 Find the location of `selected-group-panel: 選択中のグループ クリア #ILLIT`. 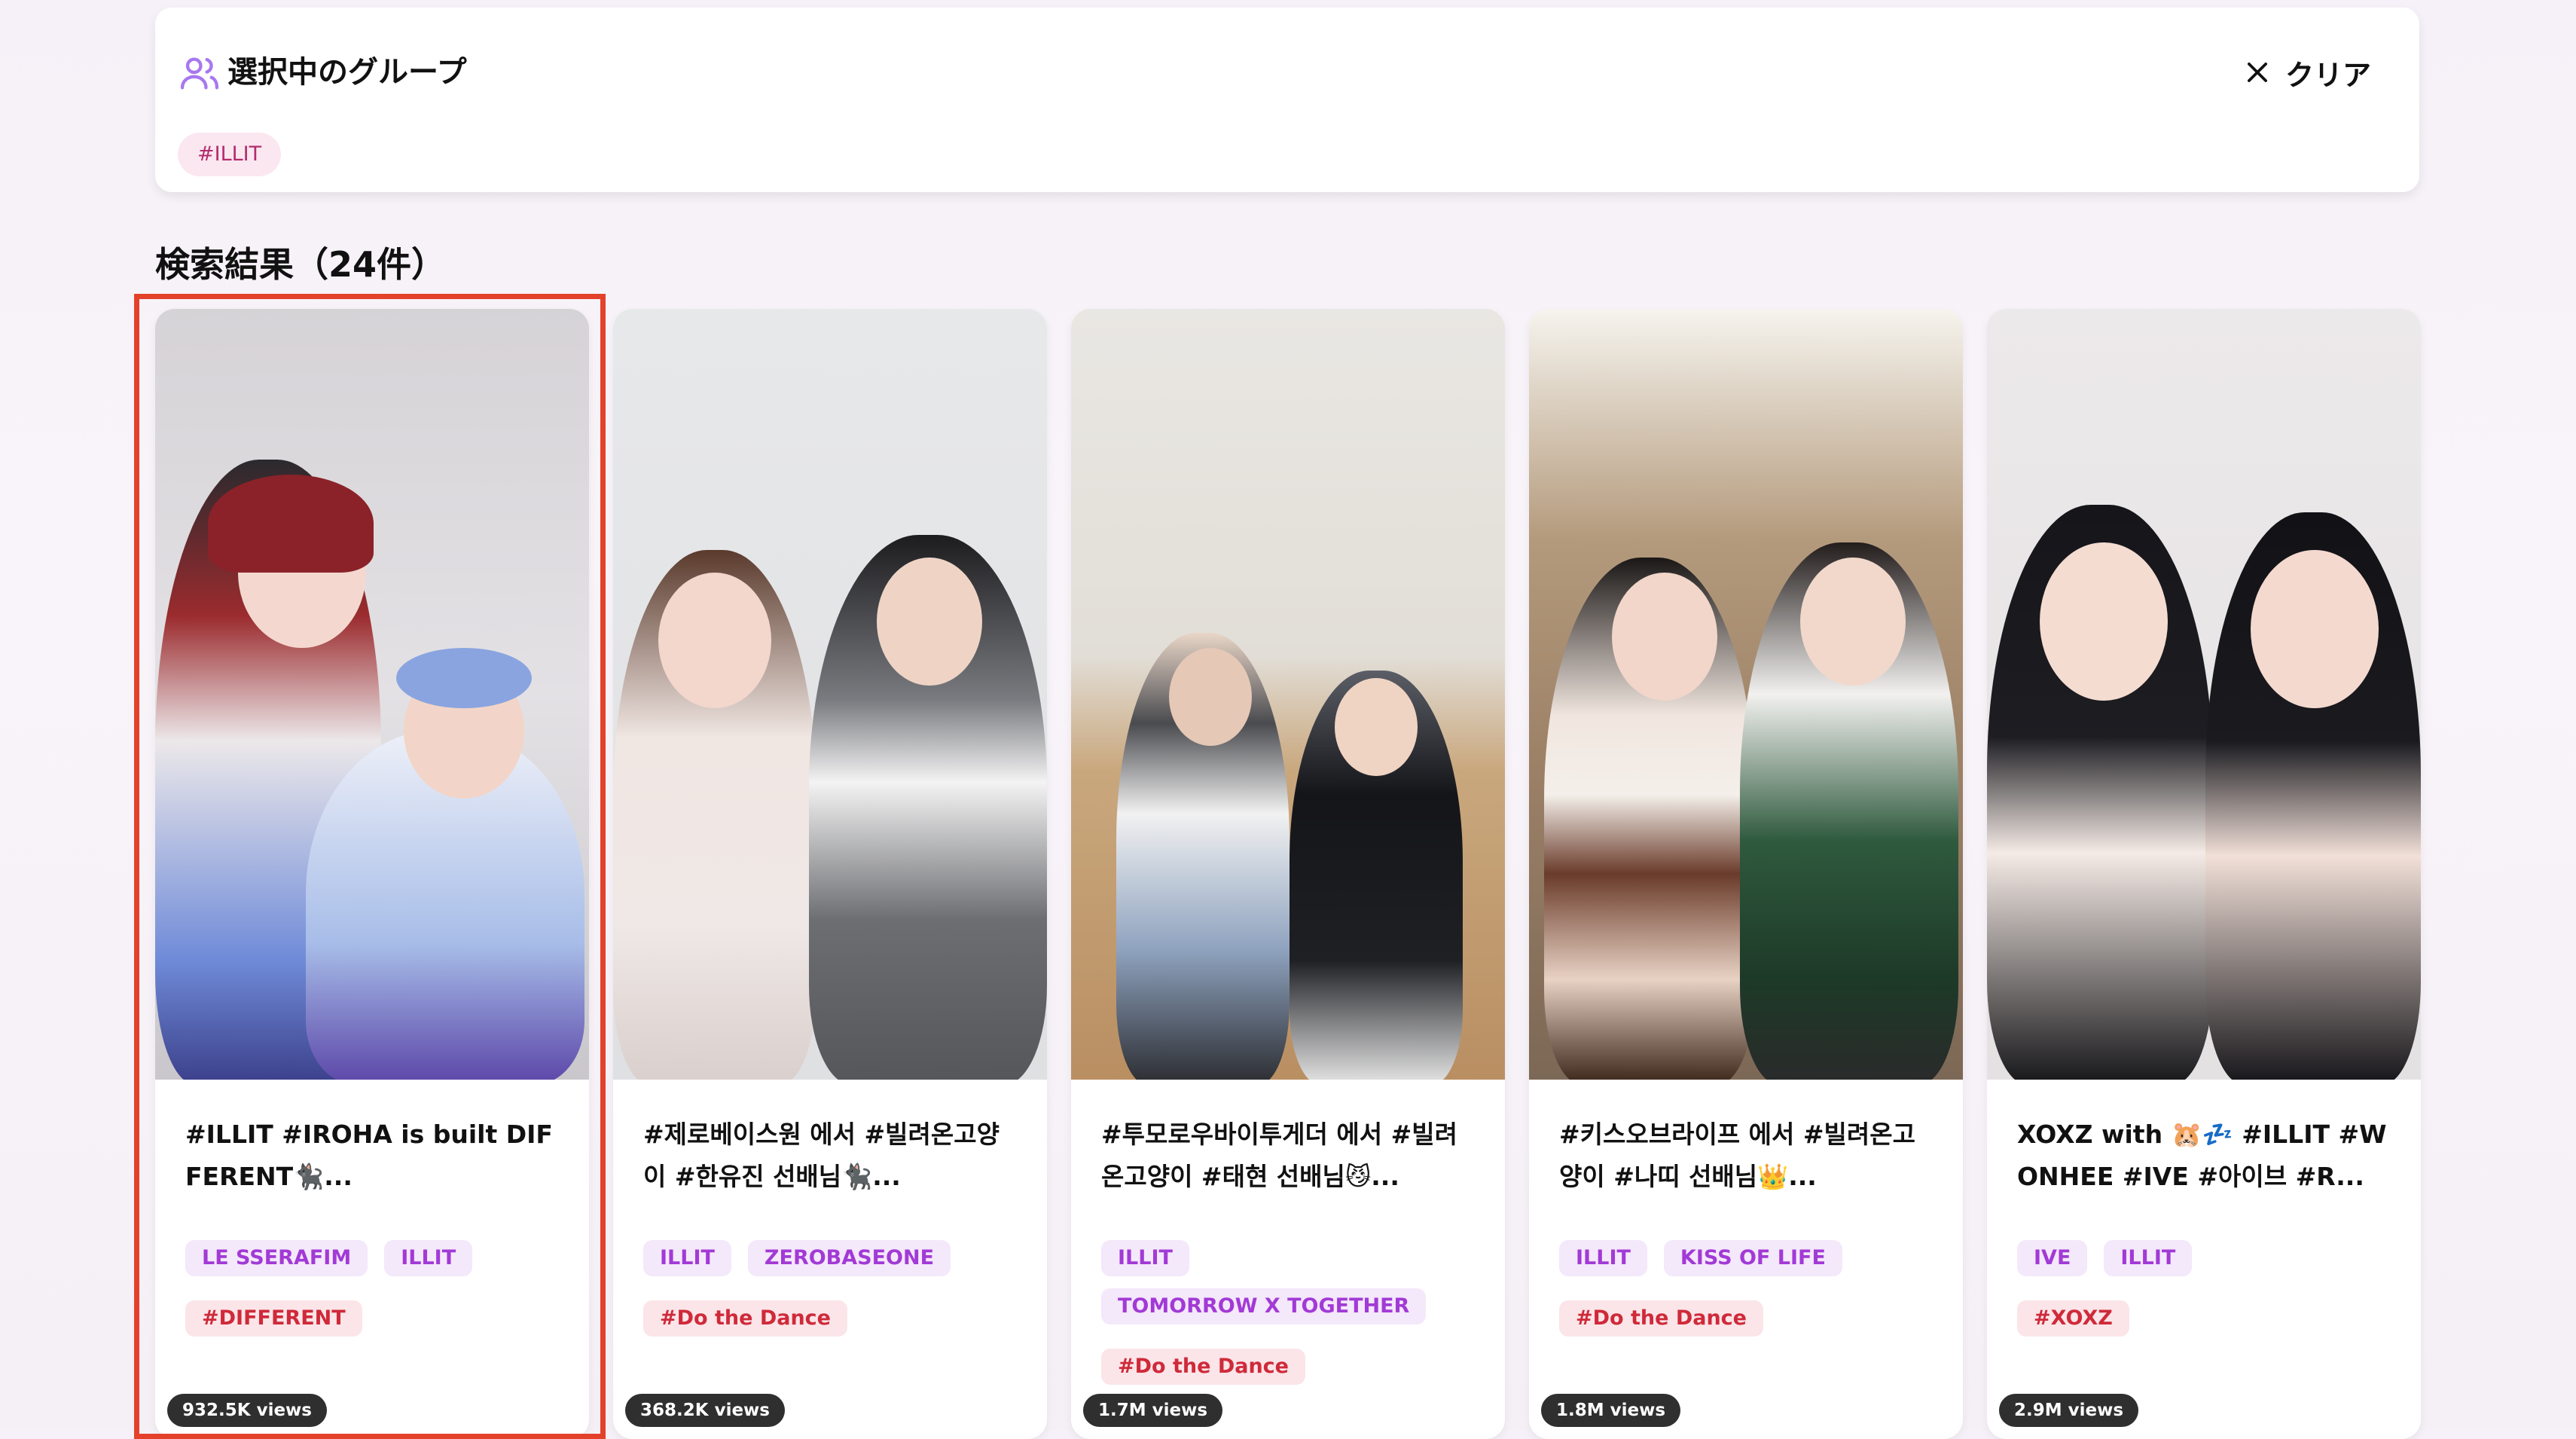

selected-group-panel: 選択中のグループ クリア #ILLIT is located at coordinates (1287, 100).